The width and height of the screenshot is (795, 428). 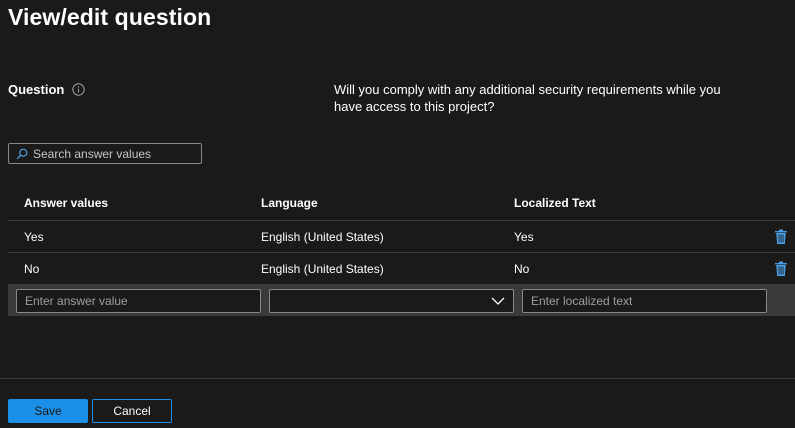 I want to click on new-answer-row, so click(x=401, y=300).